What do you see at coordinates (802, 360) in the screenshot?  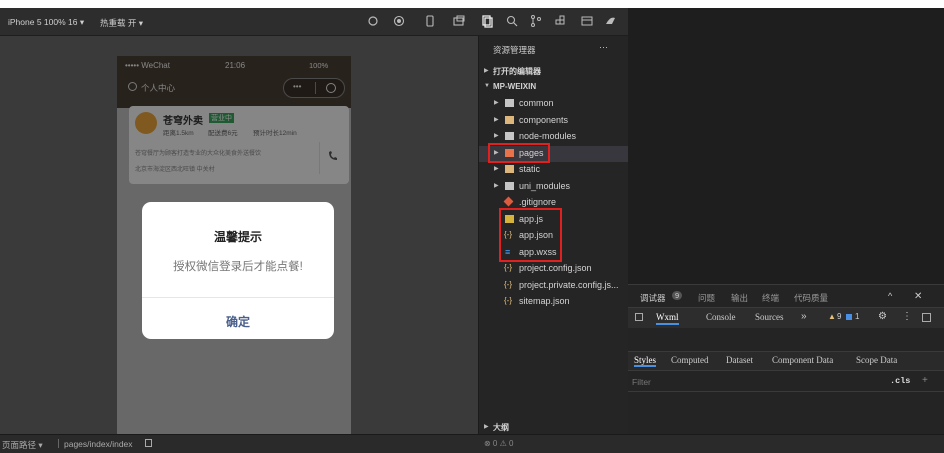 I see `tab-component-data: Component Data` at bounding box center [802, 360].